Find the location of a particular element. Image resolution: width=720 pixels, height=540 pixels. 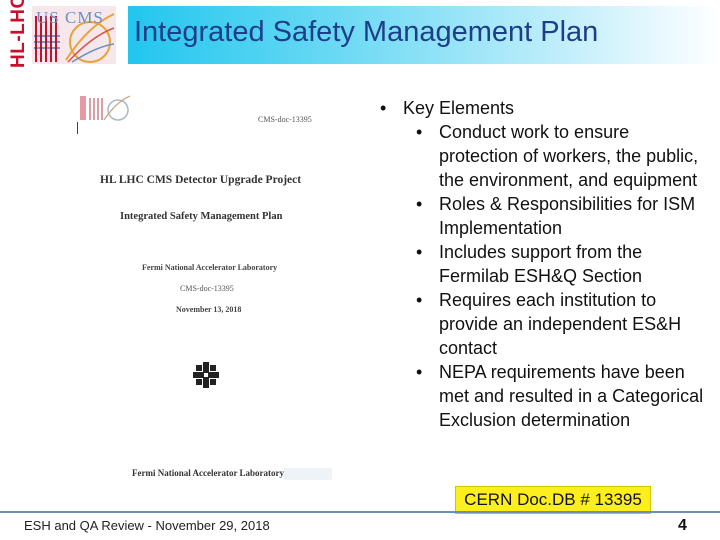

slide-title: Integrated Safety Management Plan is located at coordinates (366, 32).